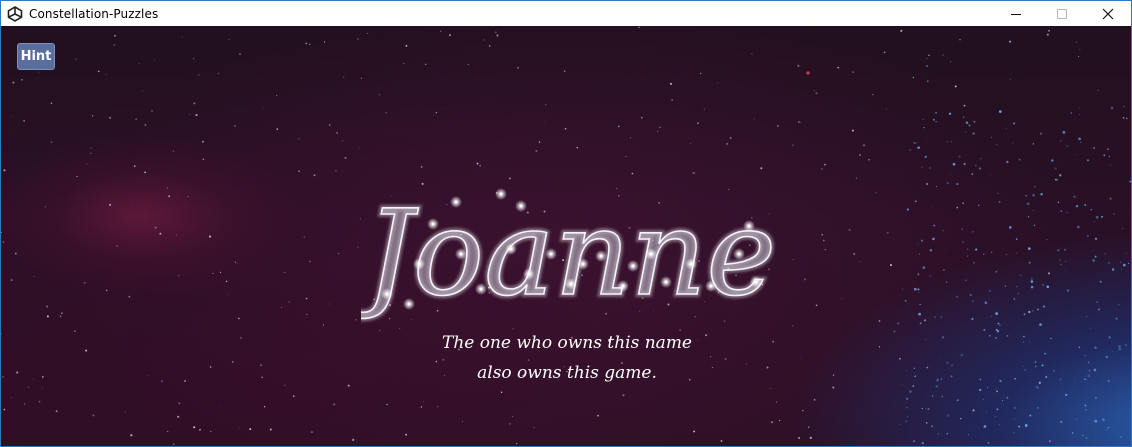  What do you see at coordinates (568, 253) in the screenshot?
I see `constellation-name: Joanne` at bounding box center [568, 253].